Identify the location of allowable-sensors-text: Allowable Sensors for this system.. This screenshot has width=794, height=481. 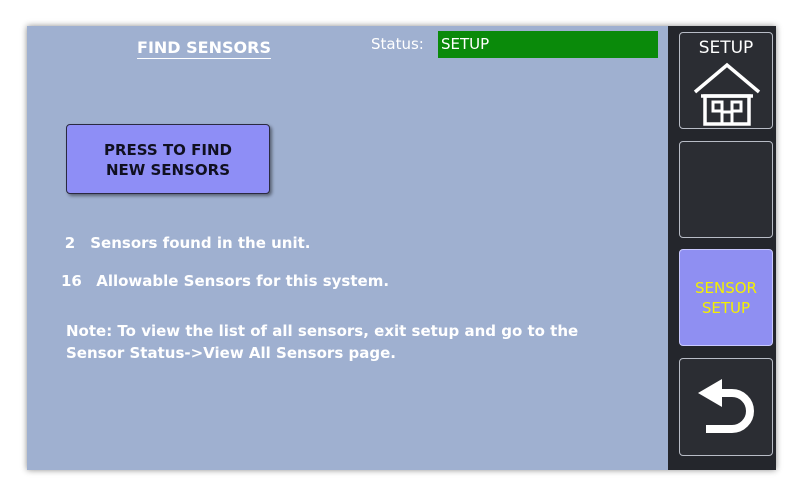
(243, 281).